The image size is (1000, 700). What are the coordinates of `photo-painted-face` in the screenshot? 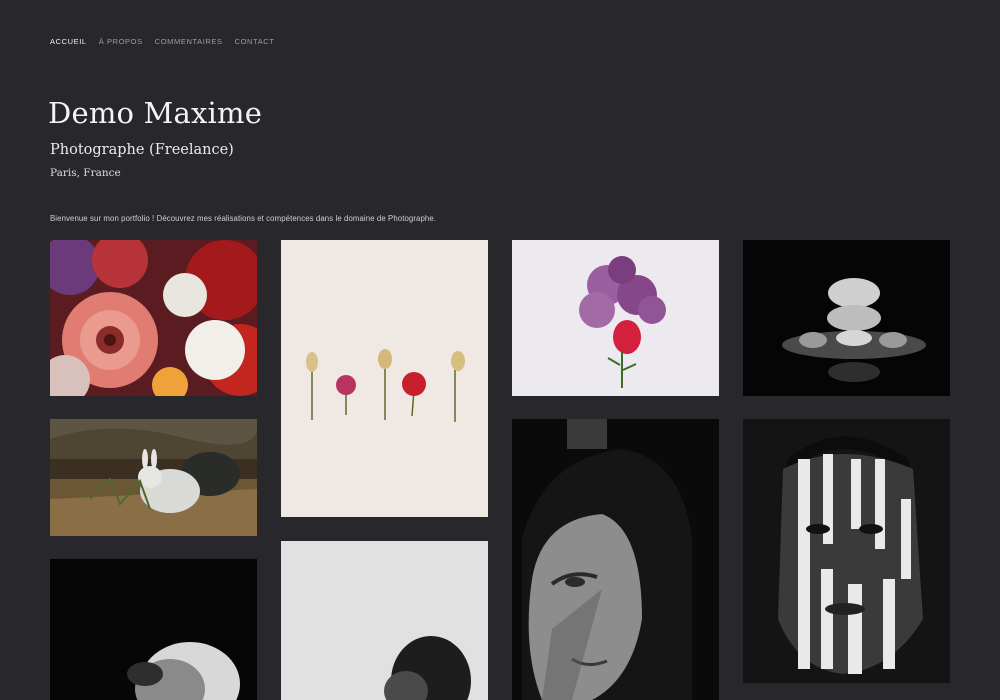 It's located at (846, 551).